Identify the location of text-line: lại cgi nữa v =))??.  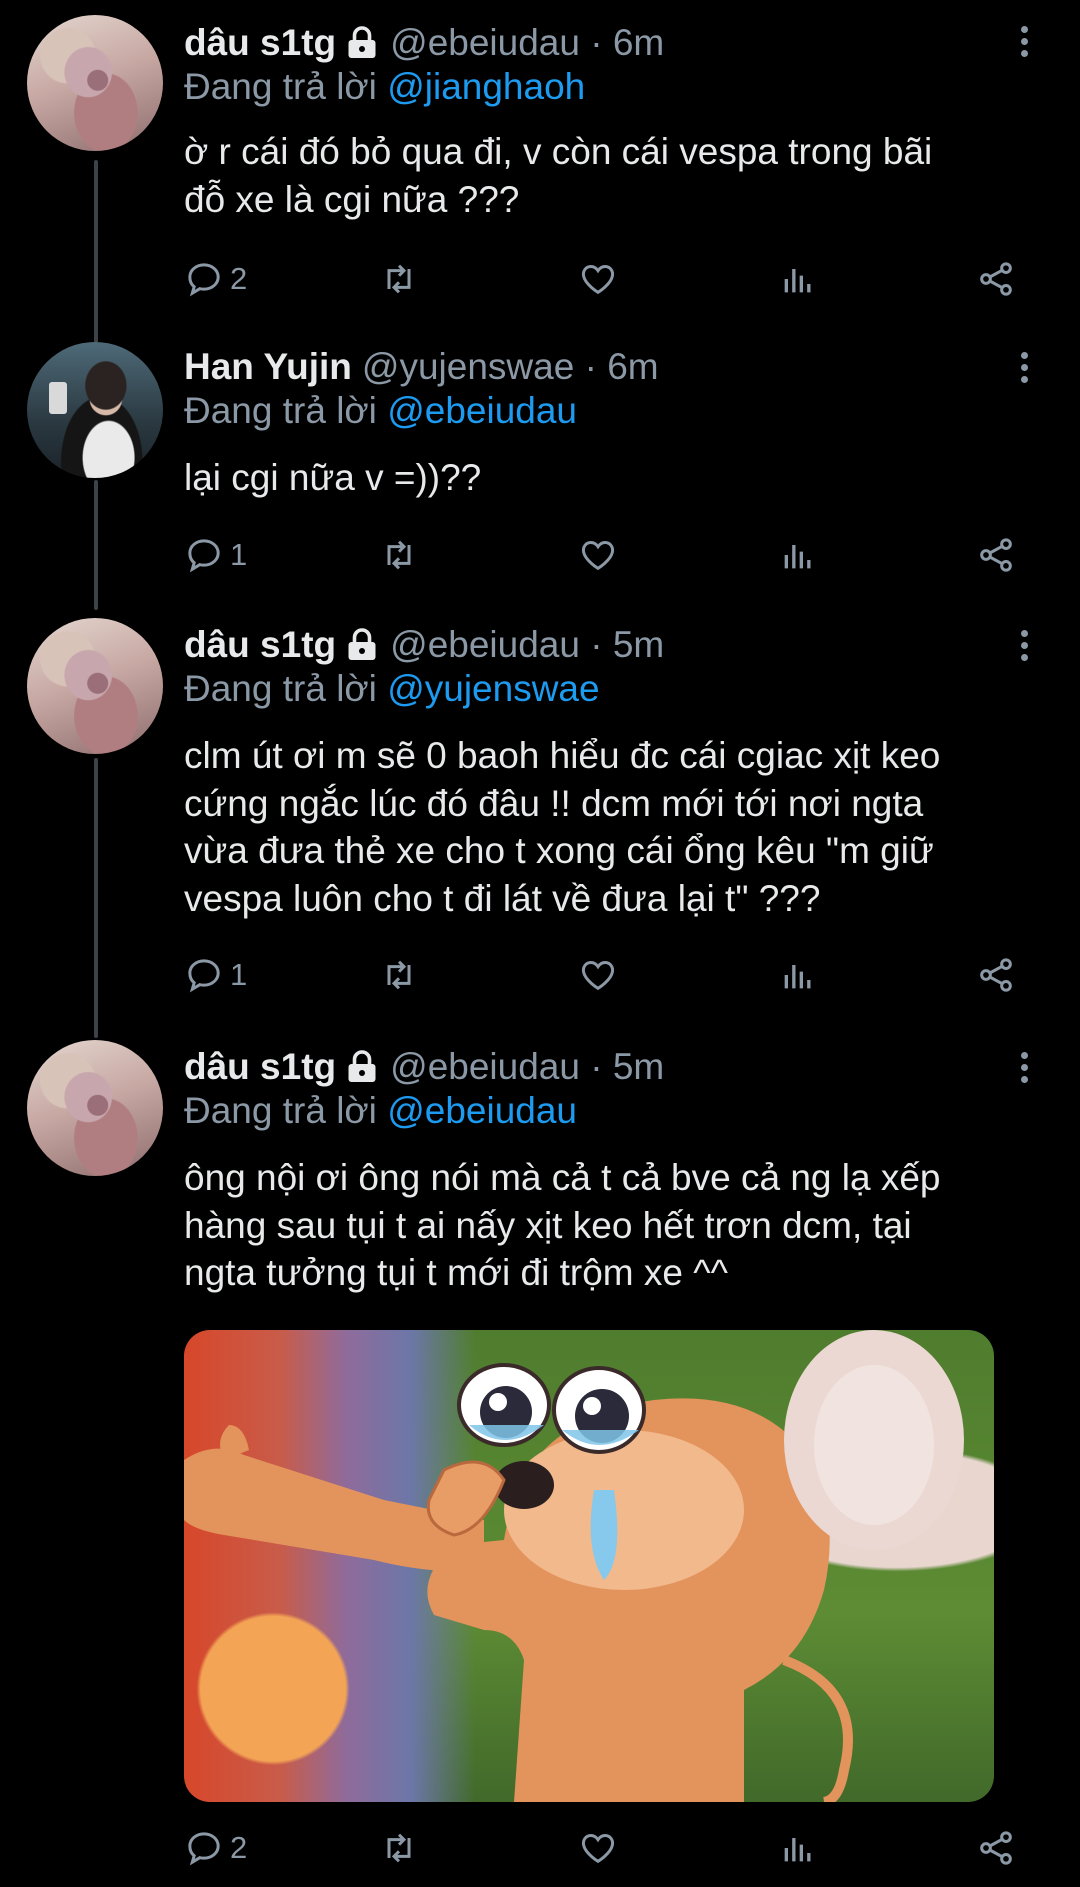
(333, 477).